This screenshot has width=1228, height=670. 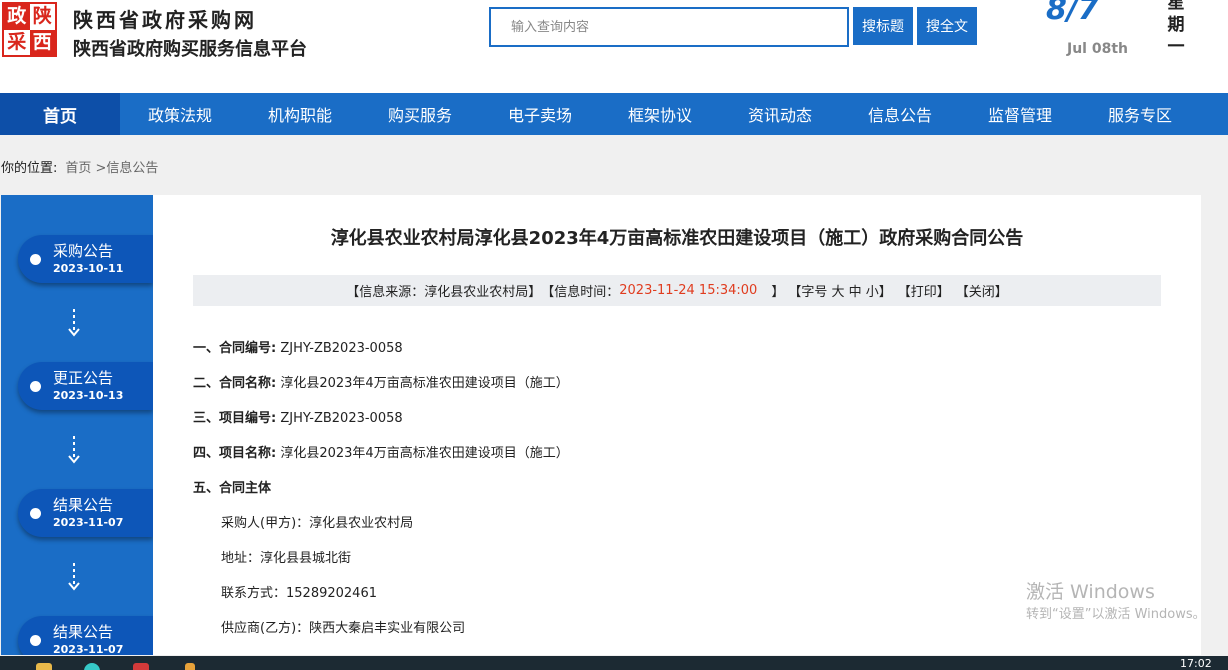 I want to click on logo-char: 西, so click(x=42, y=41).